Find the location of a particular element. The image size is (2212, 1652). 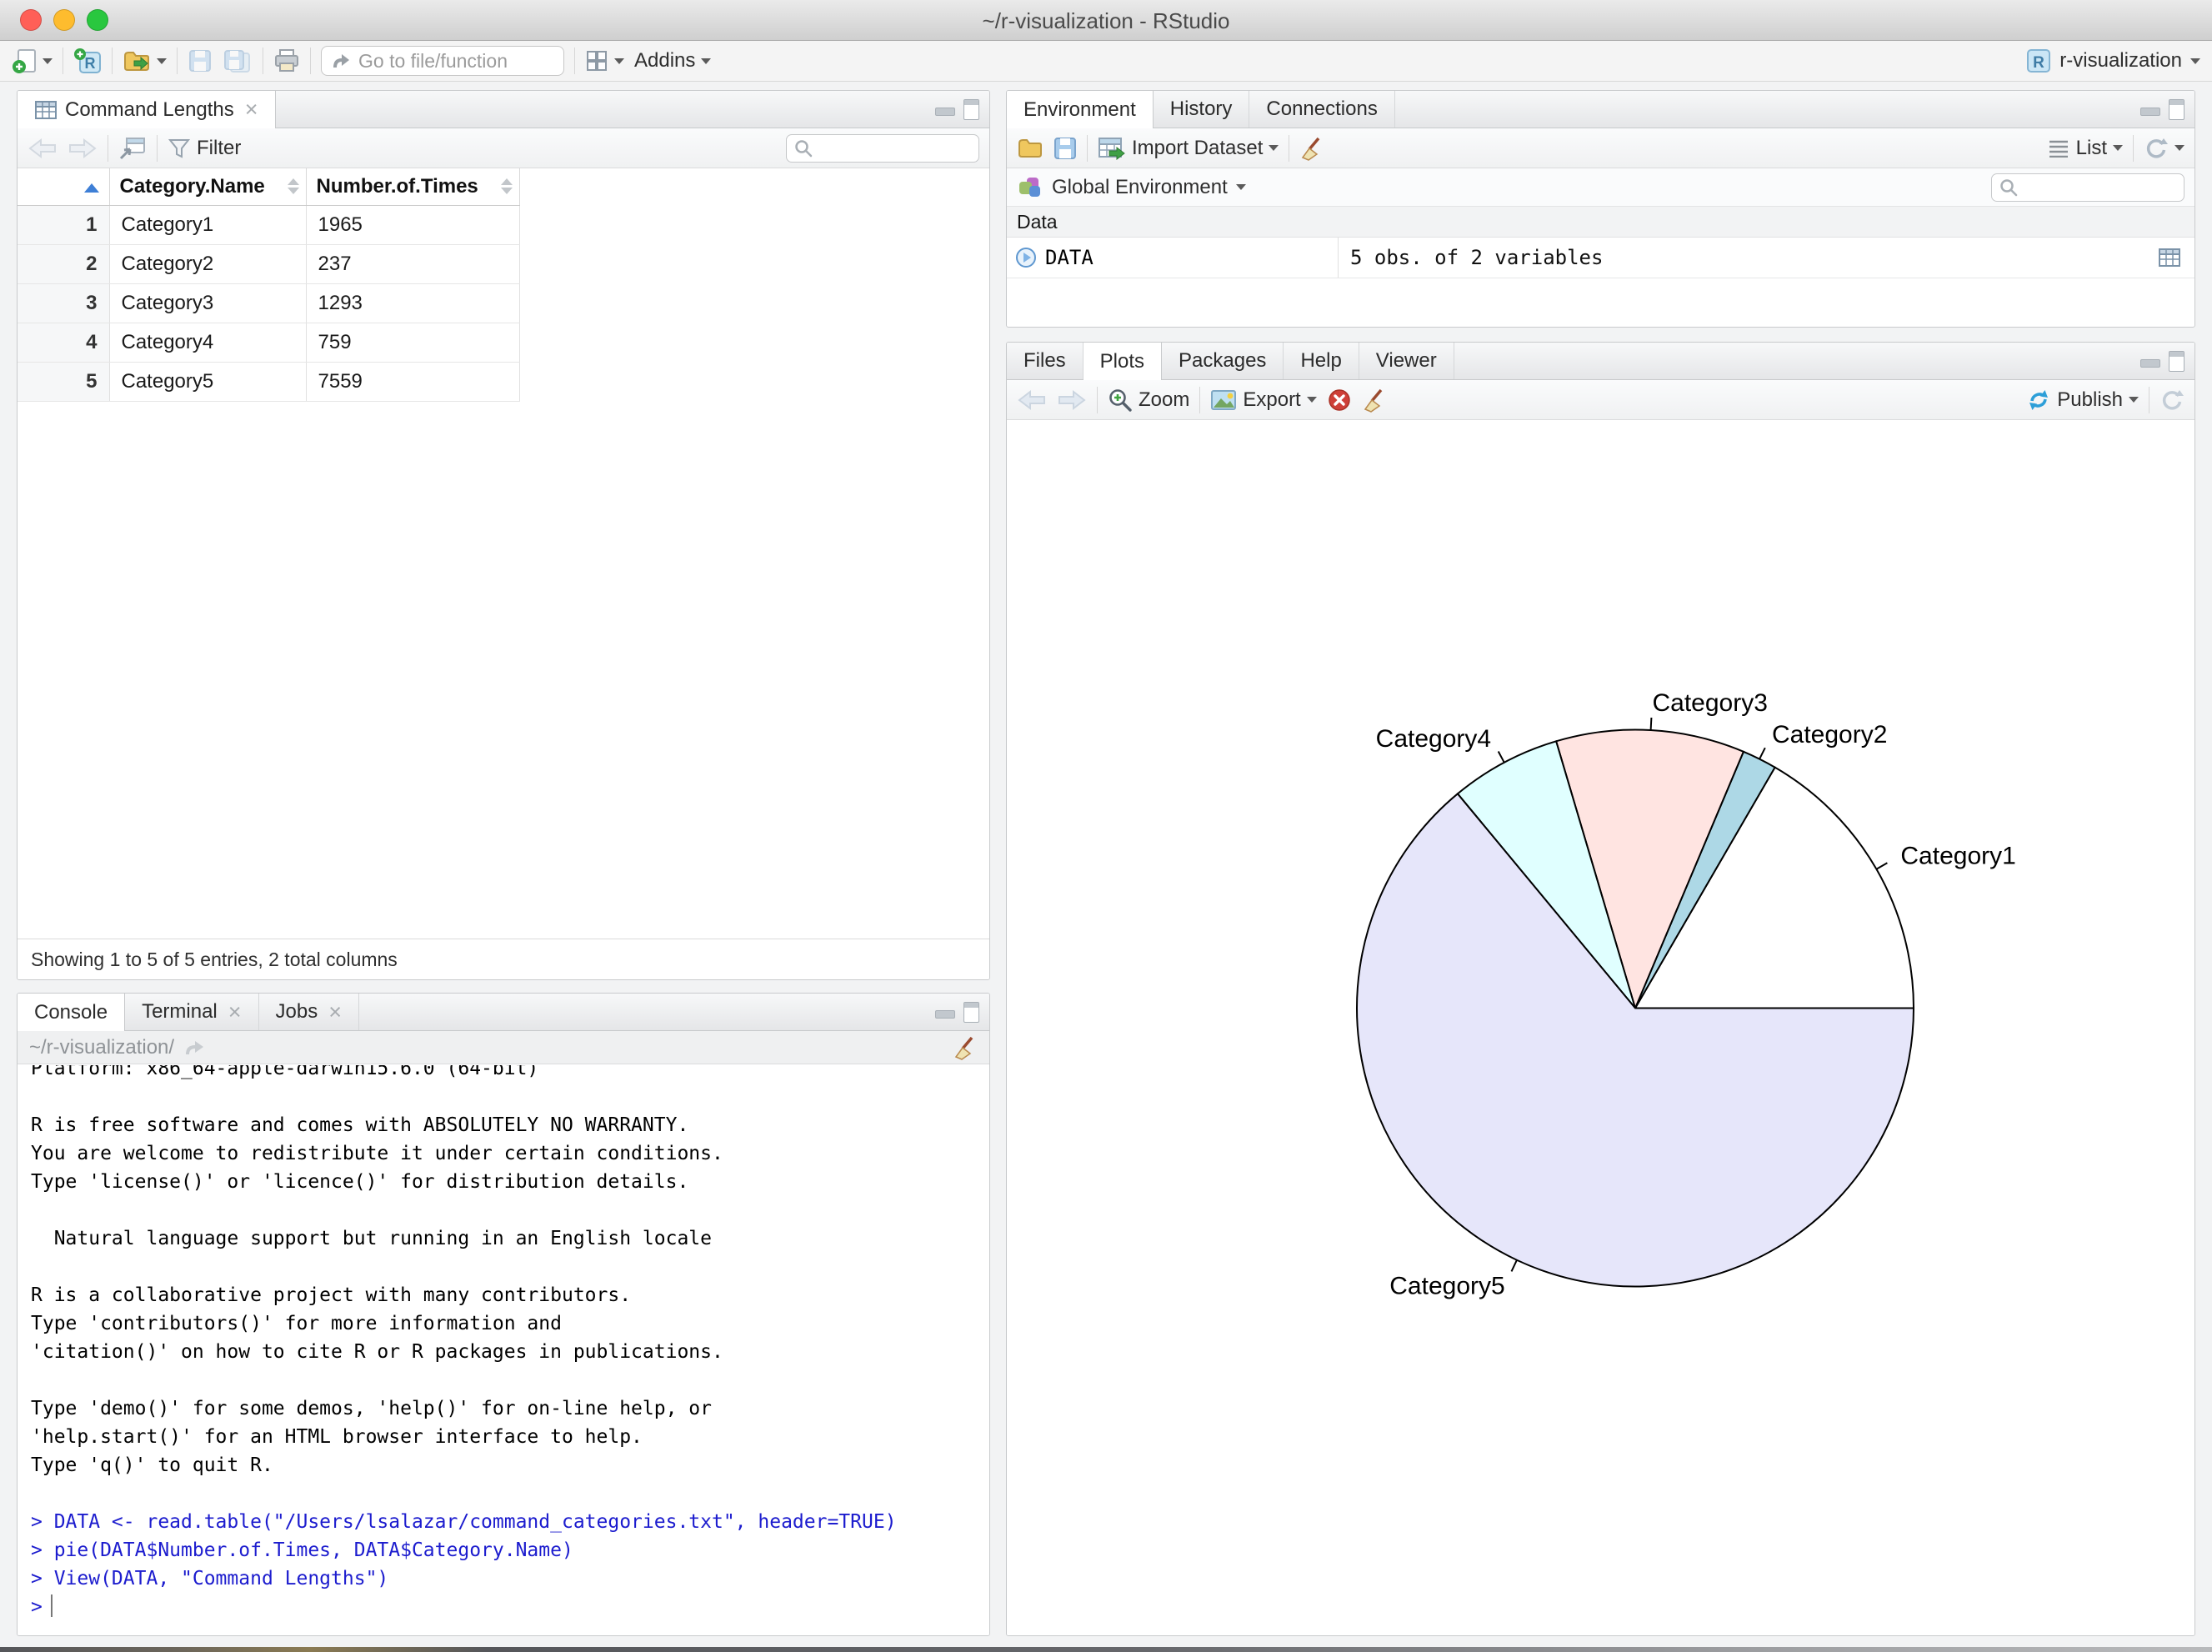

filter-button: Filter is located at coordinates (204, 148).